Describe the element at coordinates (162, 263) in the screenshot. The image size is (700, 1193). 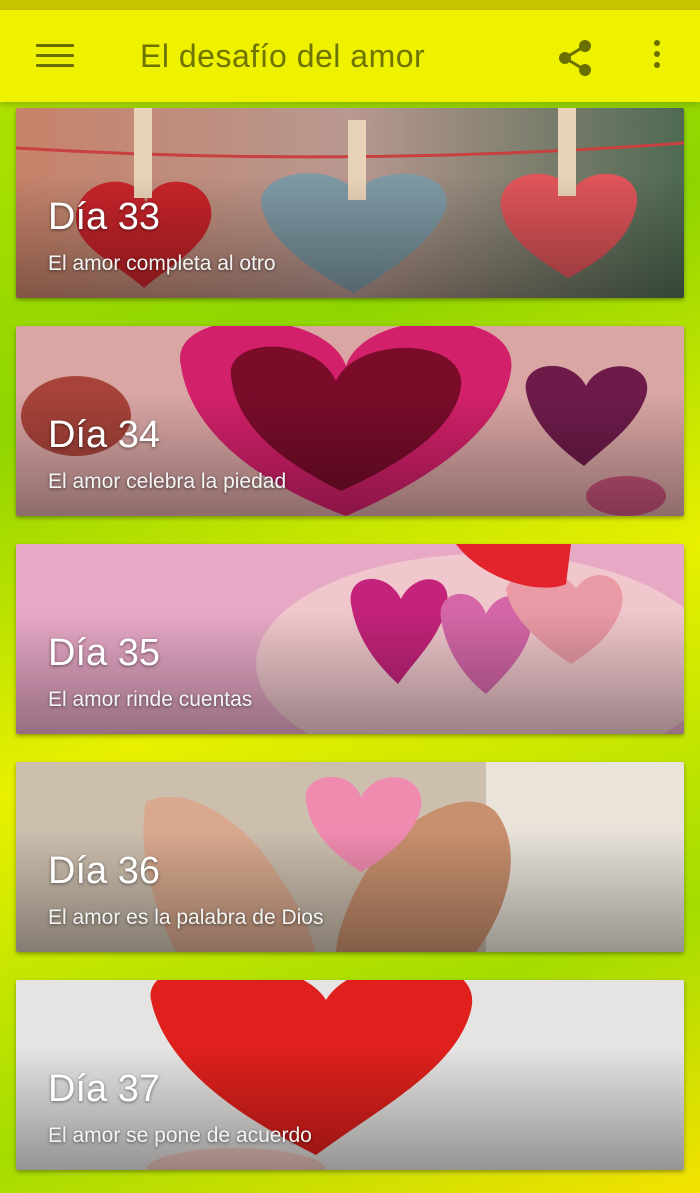
I see `card-subtitle: El amor completa al otro` at that location.